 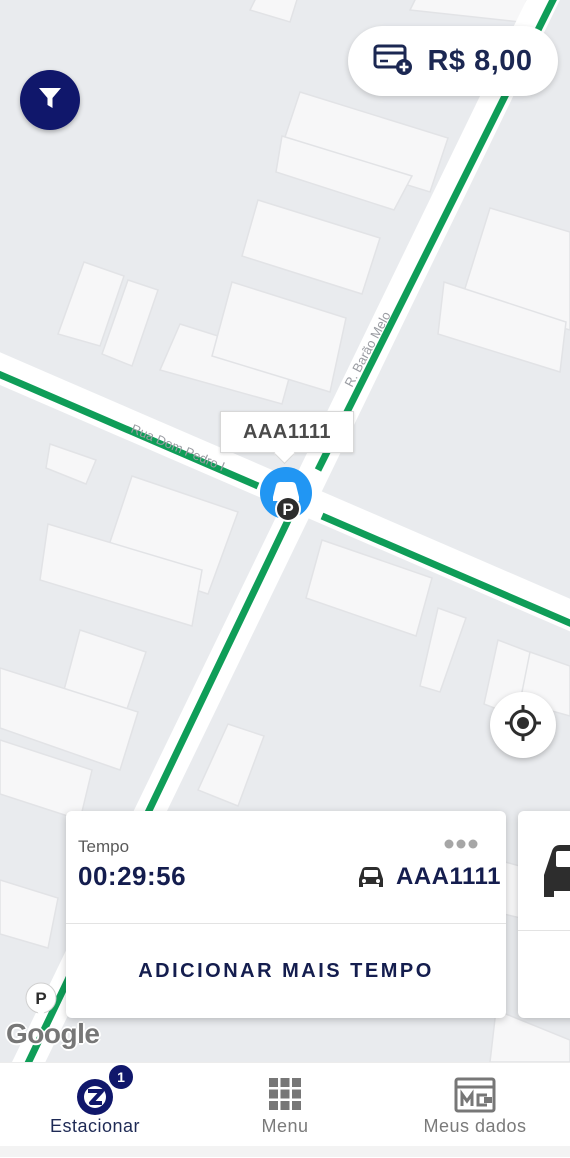 I want to click on google-attribution: Google, so click(x=53, y=1033).